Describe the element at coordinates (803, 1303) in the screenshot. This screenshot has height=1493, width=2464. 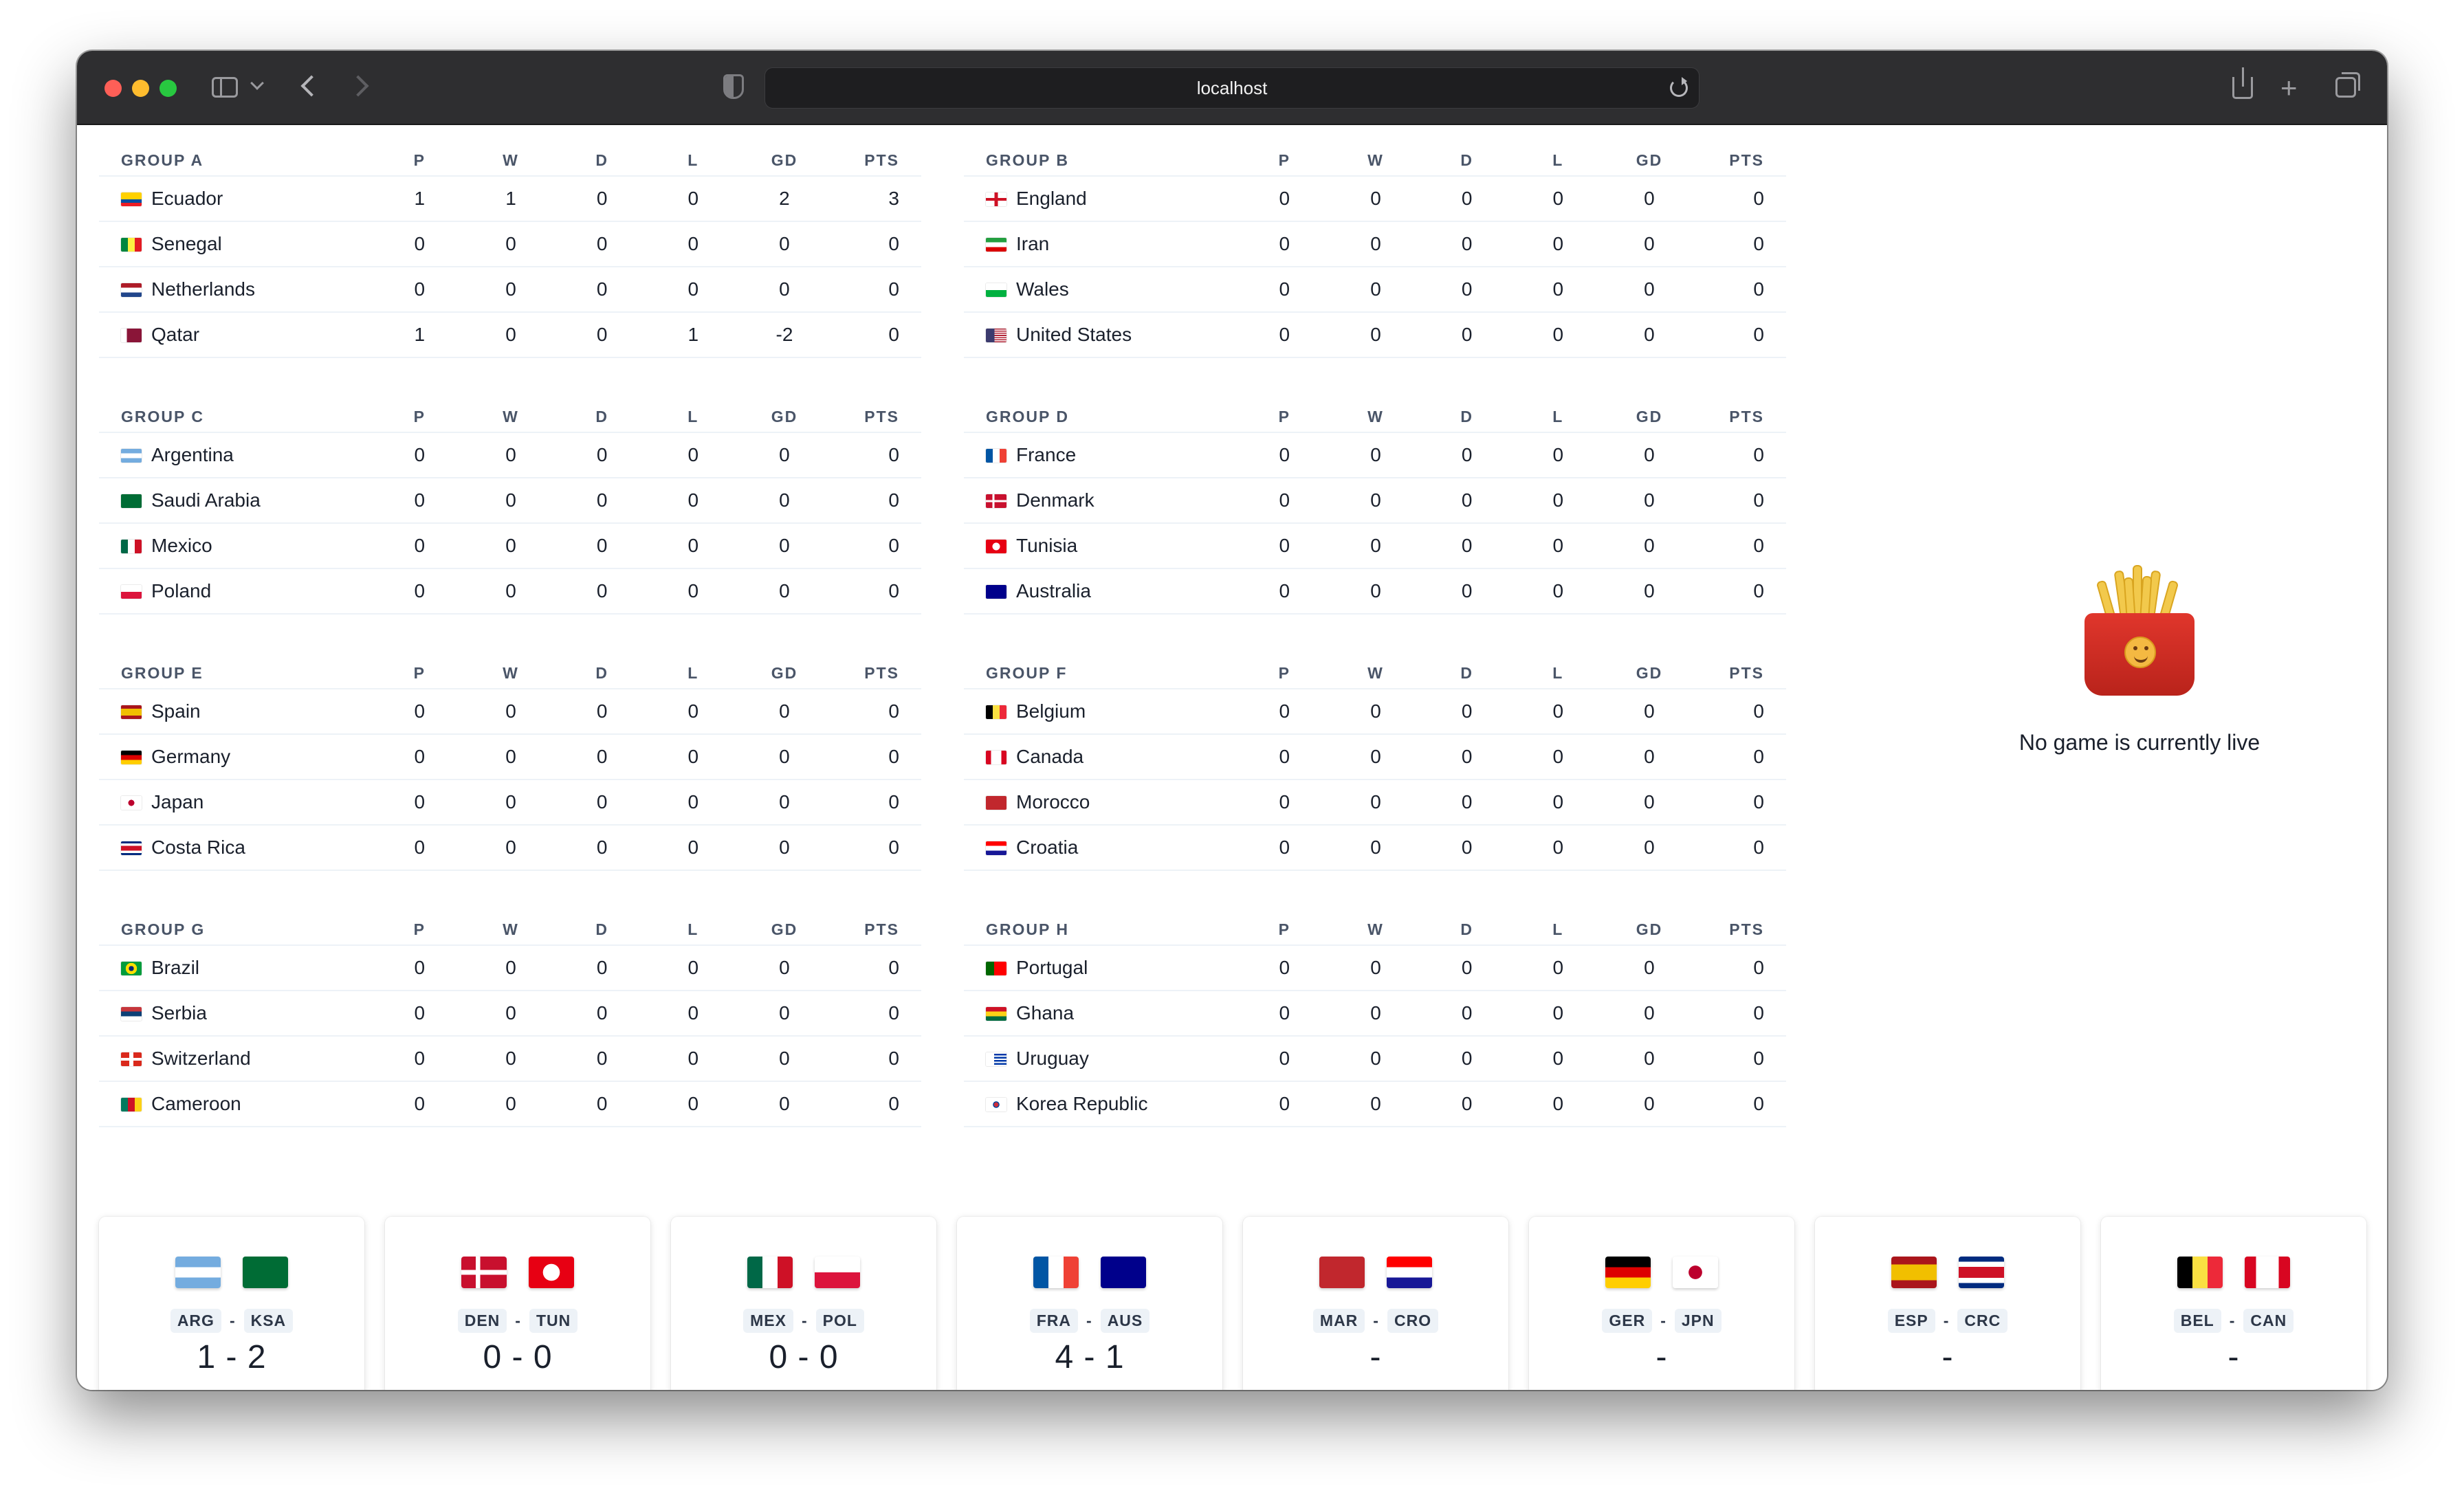
I see `match-card: MEX-POL 0 - 0 7 hours ago` at that location.